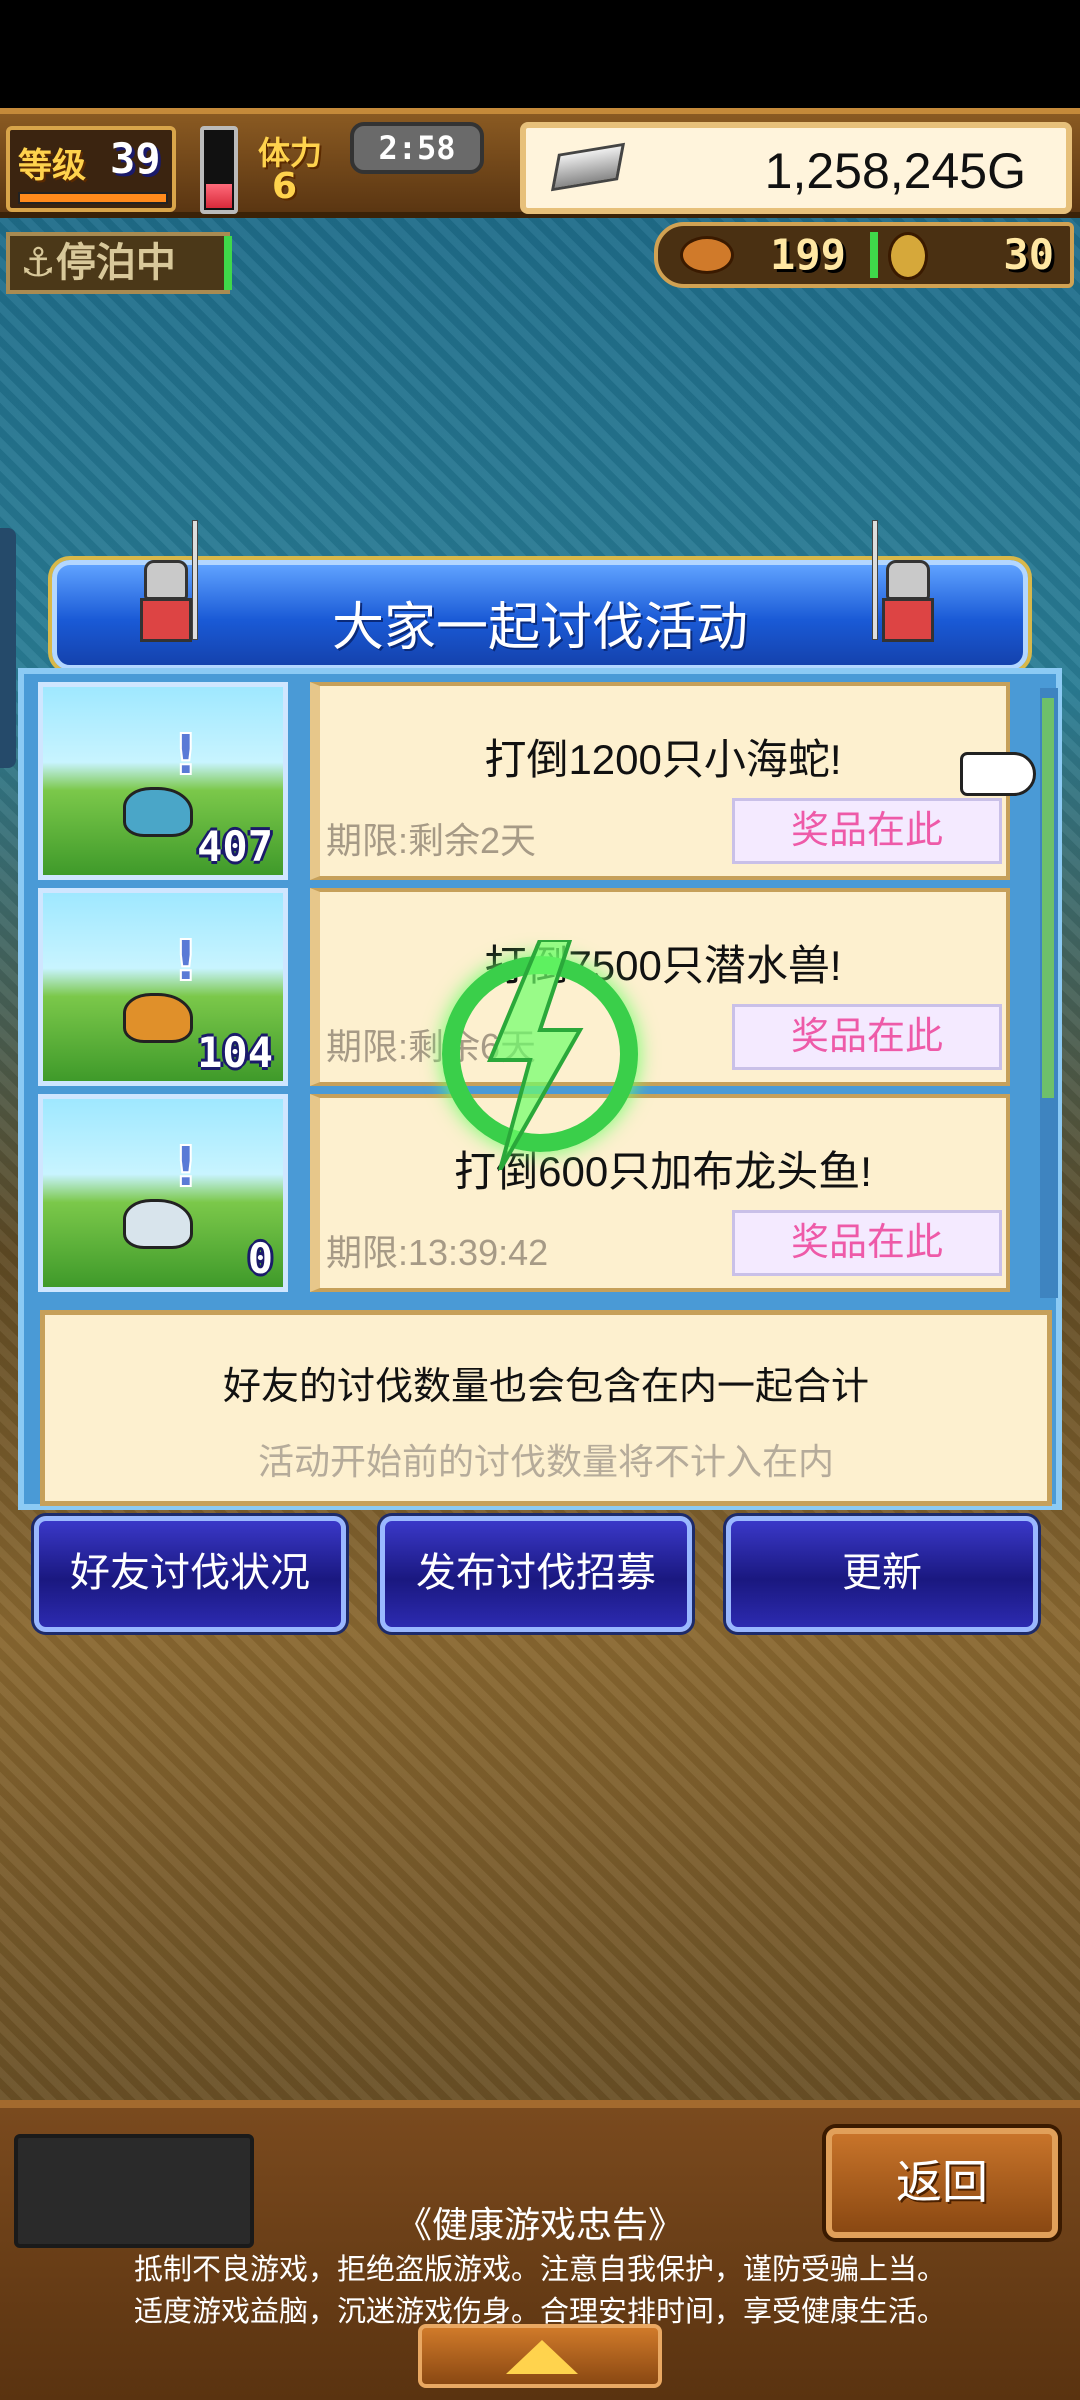 The image size is (1080, 2400). Describe the element at coordinates (535, 1055) in the screenshot. I see `lightning-icon` at that location.